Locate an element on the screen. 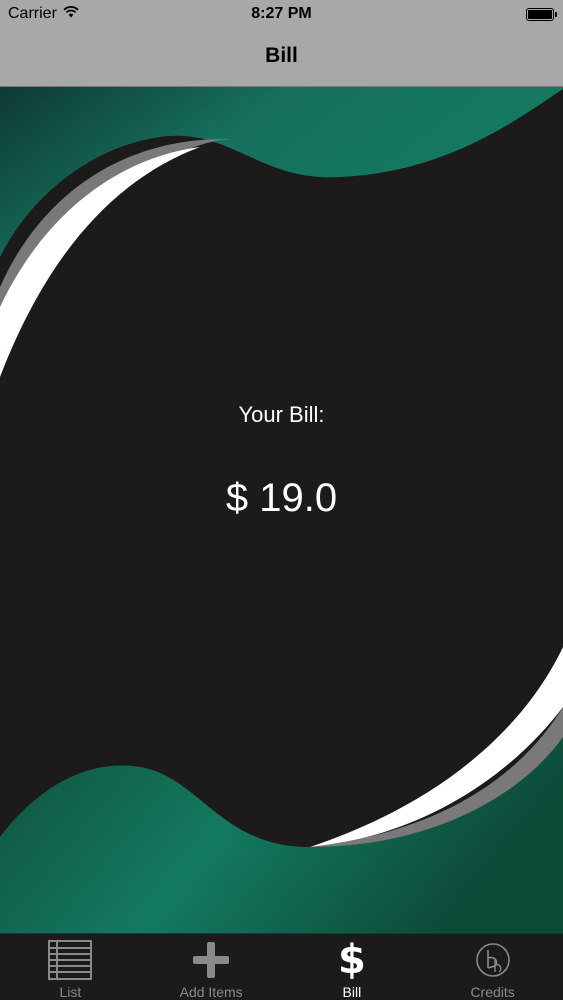 This screenshot has width=563, height=1000. tab-list: List is located at coordinates (70, 967).